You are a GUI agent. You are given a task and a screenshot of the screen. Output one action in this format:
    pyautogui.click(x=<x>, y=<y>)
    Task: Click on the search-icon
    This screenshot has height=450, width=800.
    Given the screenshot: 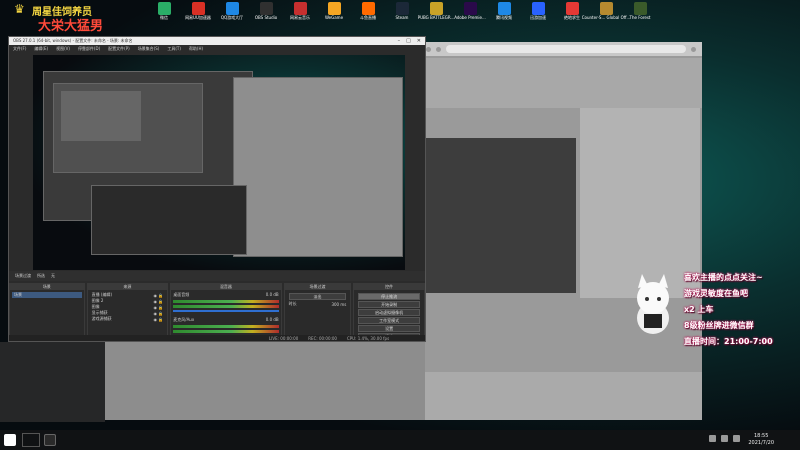 What is the action you would take?
    pyautogui.click(x=31, y=440)
    